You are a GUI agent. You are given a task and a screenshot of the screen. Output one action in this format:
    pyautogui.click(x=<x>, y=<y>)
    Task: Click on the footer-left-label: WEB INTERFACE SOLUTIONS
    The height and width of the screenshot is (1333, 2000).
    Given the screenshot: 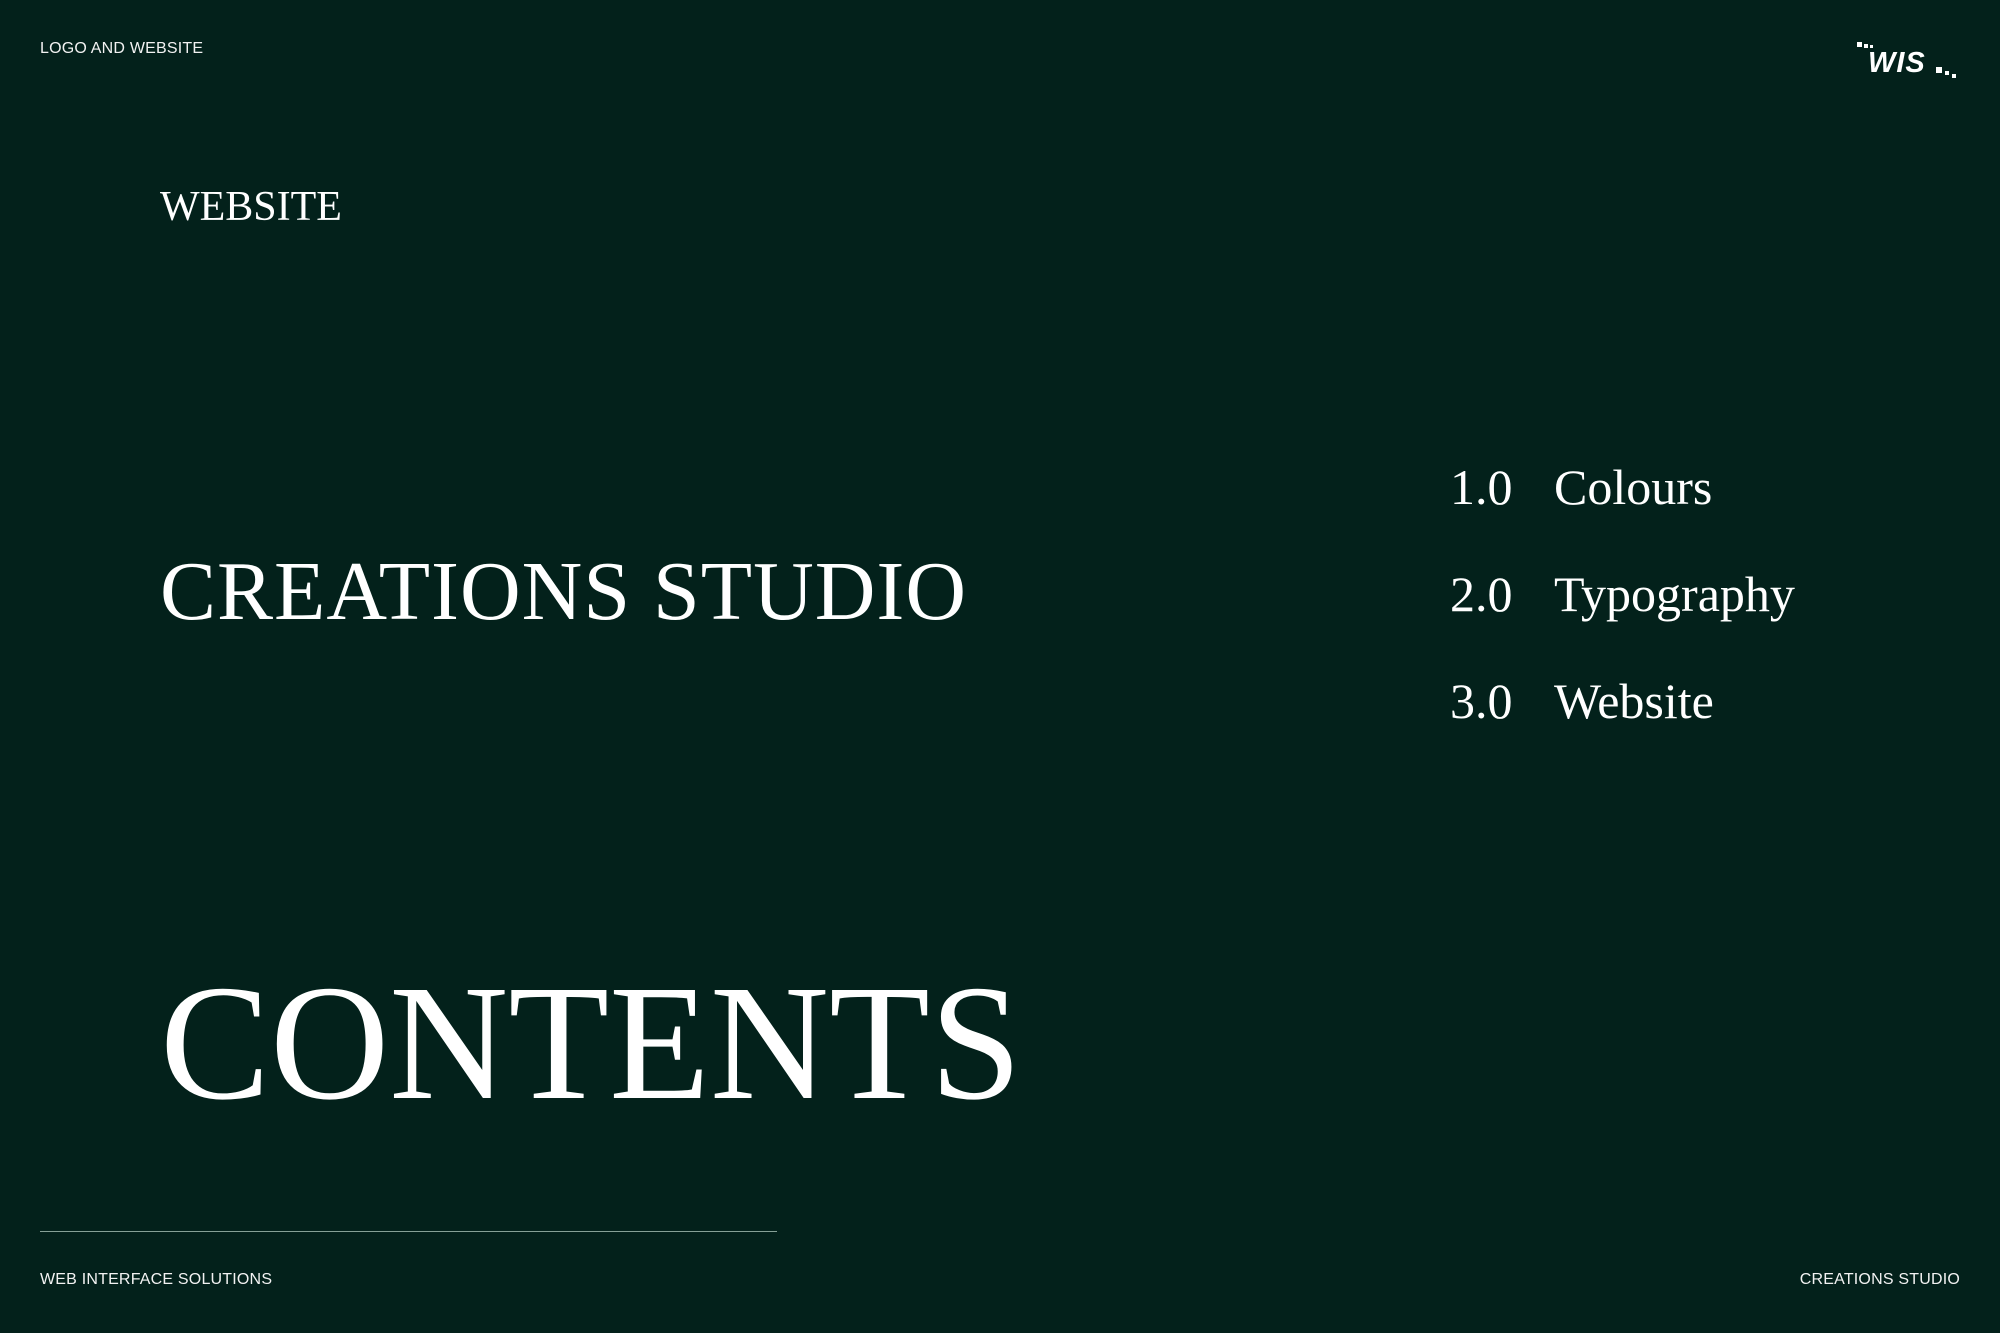 What is the action you would take?
    pyautogui.click(x=156, y=1279)
    